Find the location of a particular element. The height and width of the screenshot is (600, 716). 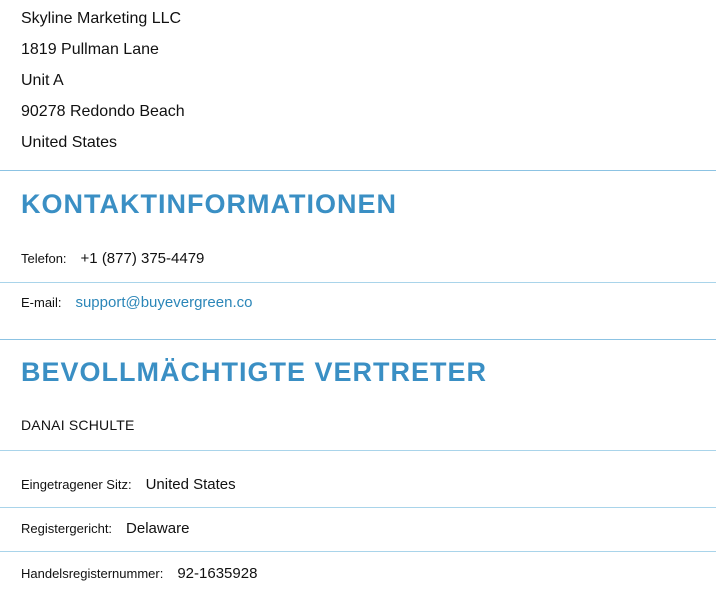

registry-number-value: 92-1635928 is located at coordinates (217, 573).